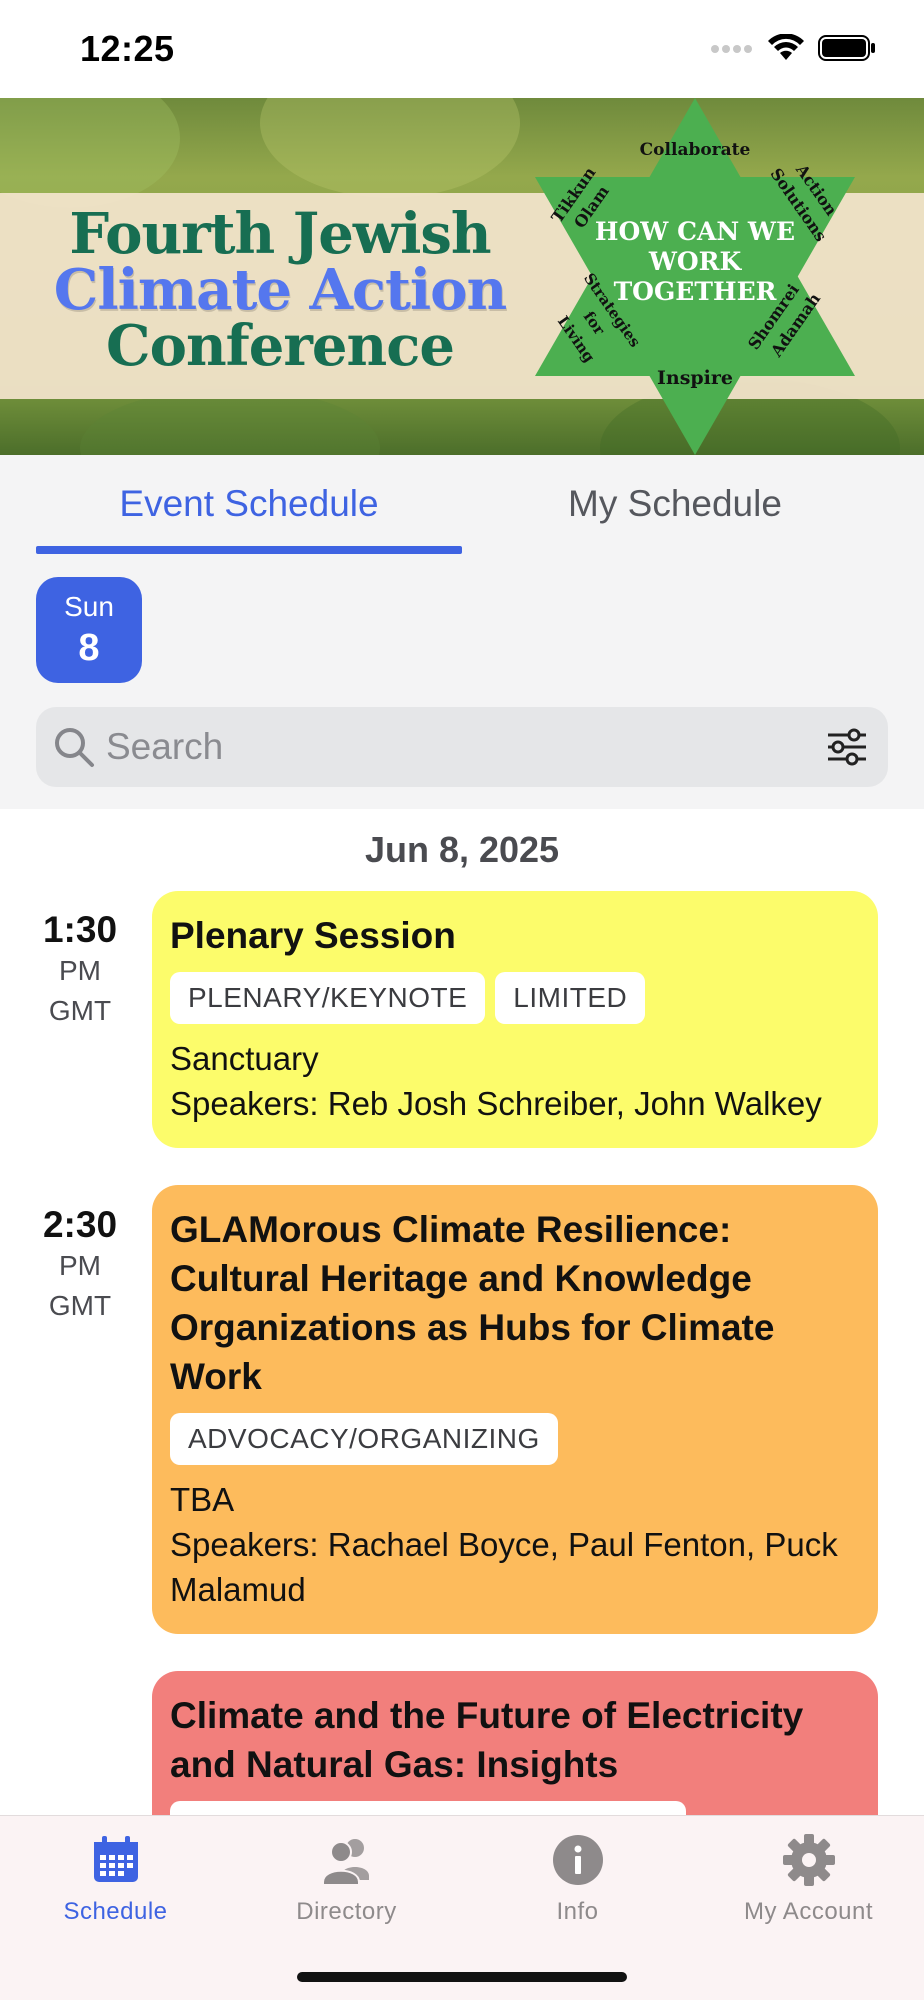  What do you see at coordinates (249, 550) in the screenshot?
I see `active-tab-indicator` at bounding box center [249, 550].